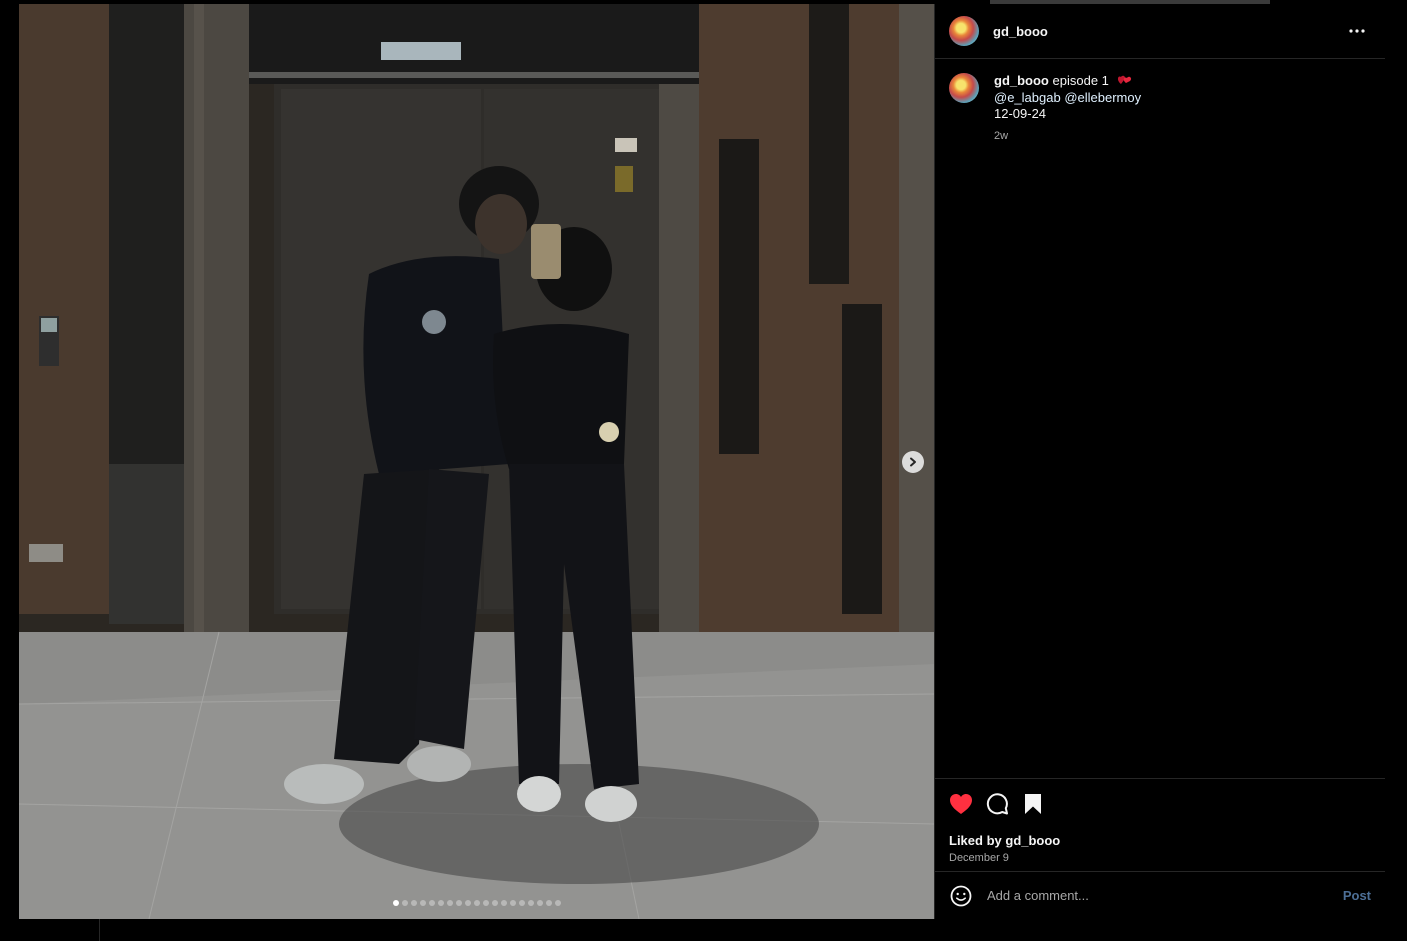 This screenshot has height=941, width=1407. I want to click on caption-username: gd_booo, so click(1021, 80).